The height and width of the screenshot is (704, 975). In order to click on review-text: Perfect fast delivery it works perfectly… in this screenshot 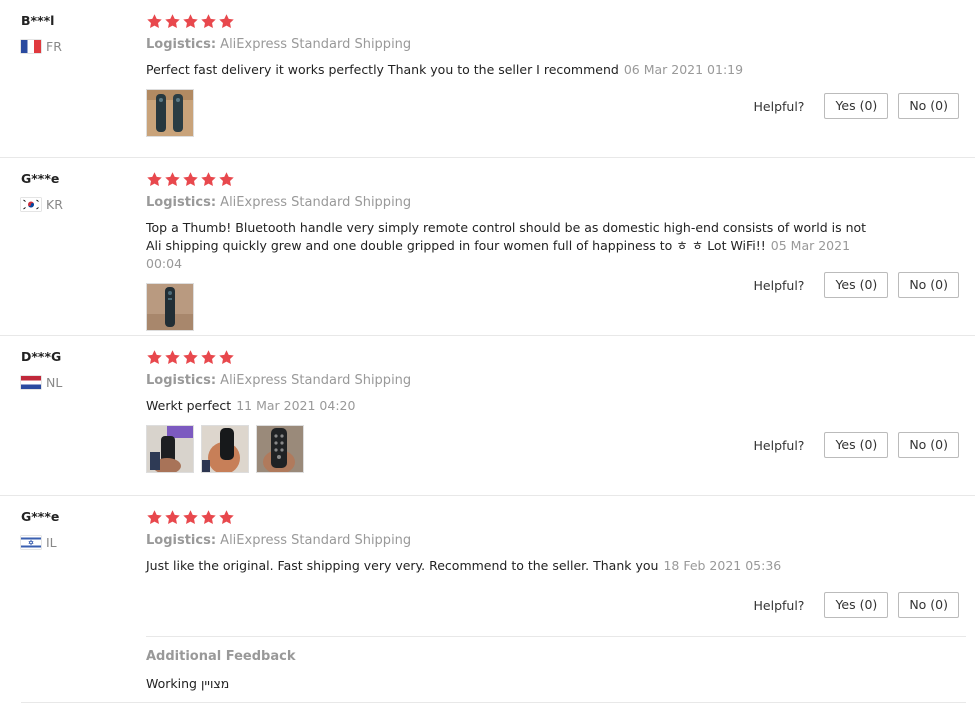, I will do `click(511, 70)`.